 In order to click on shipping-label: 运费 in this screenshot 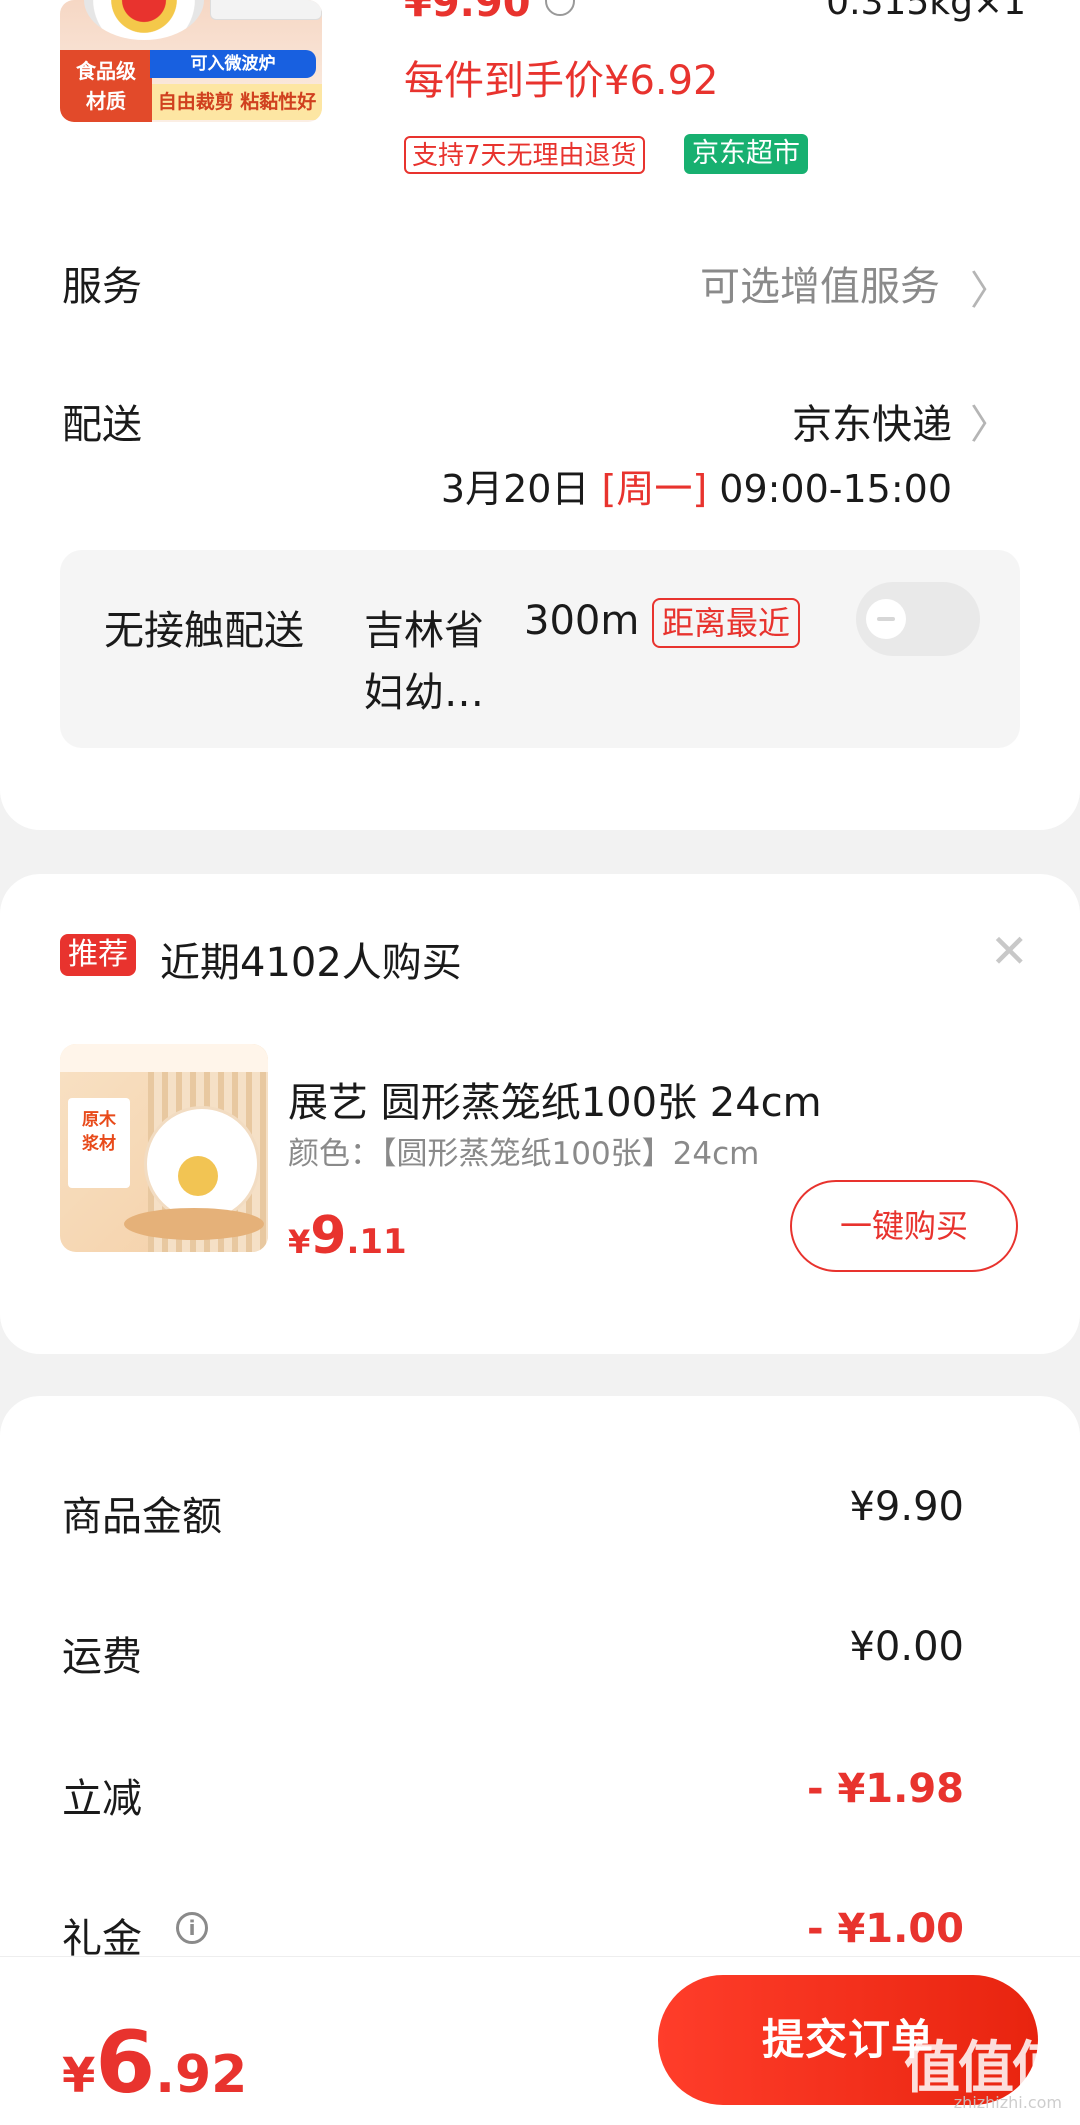, I will do `click(102, 1657)`.